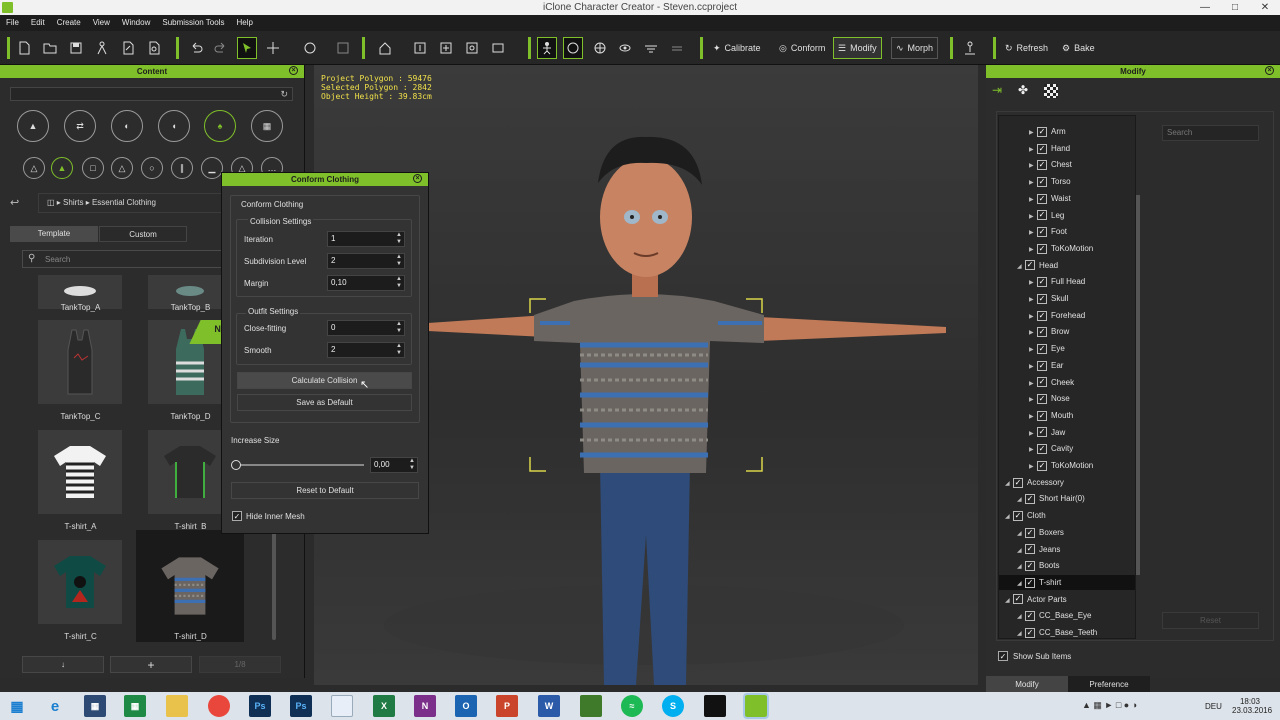  Describe the element at coordinates (174, 126) in the screenshot. I see `head-category-icon: ◖` at that location.